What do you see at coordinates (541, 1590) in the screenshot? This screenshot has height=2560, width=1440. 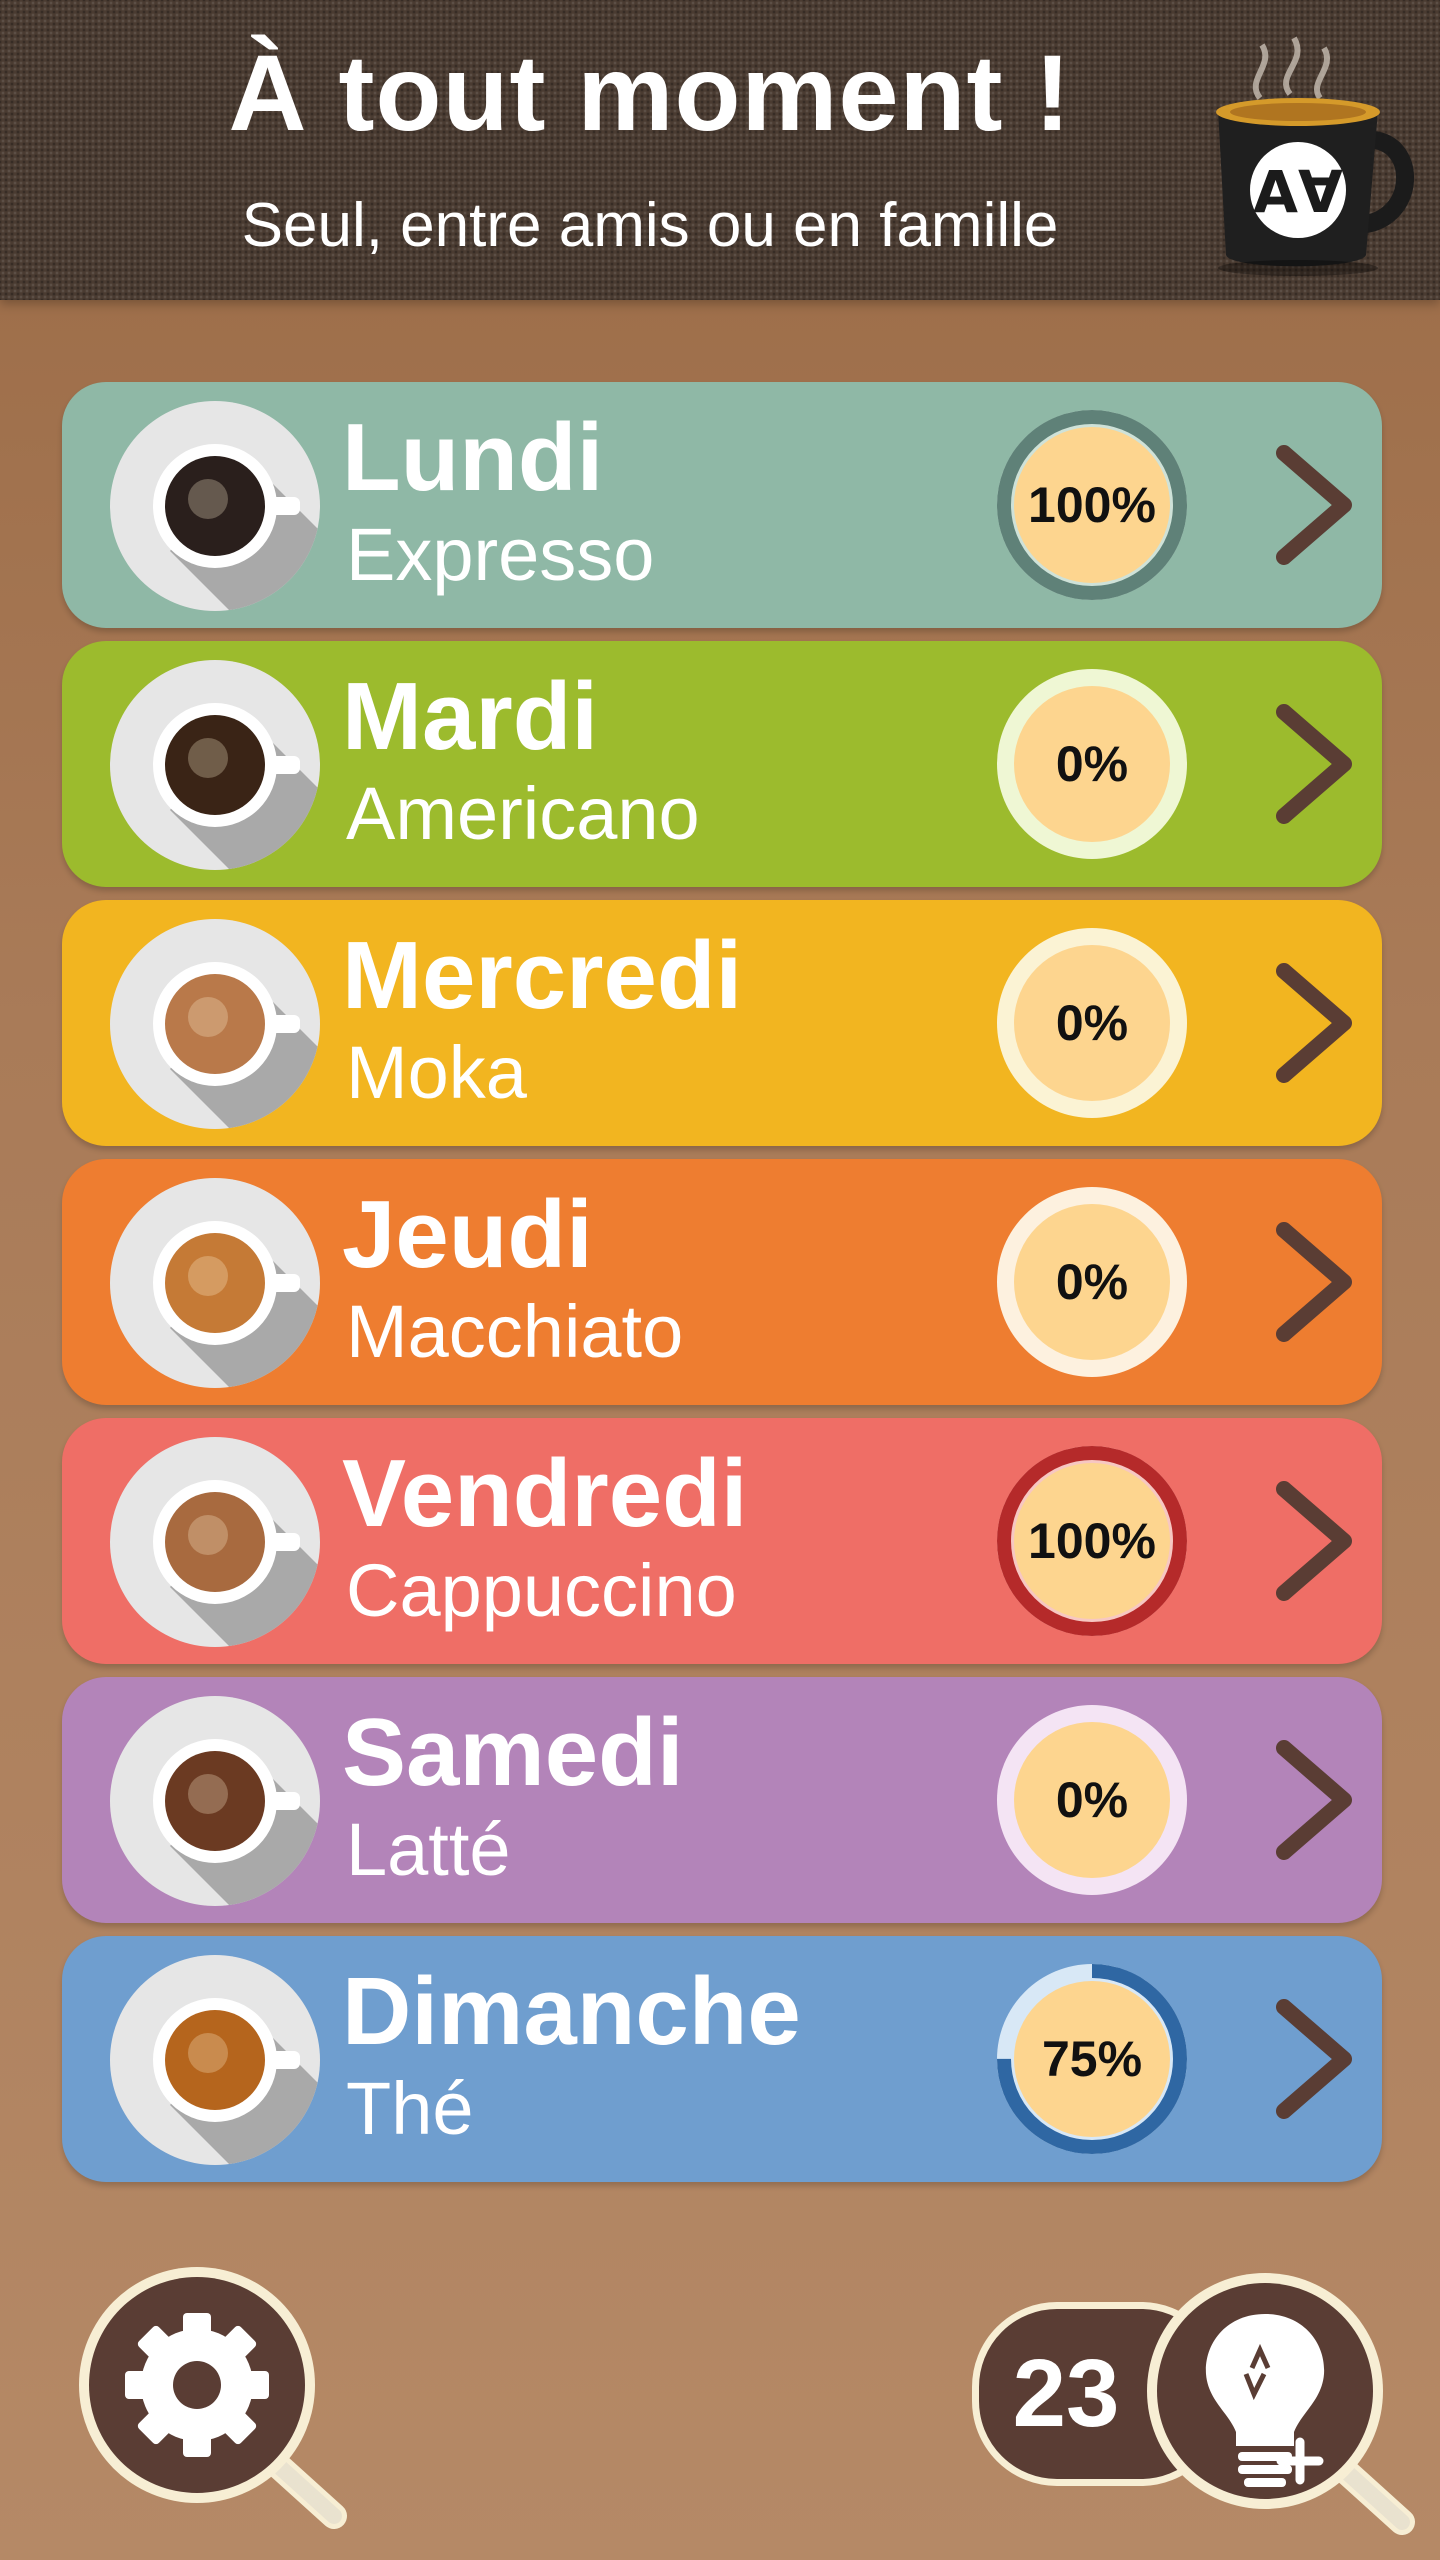 I see `drink-label: Cappuccino` at bounding box center [541, 1590].